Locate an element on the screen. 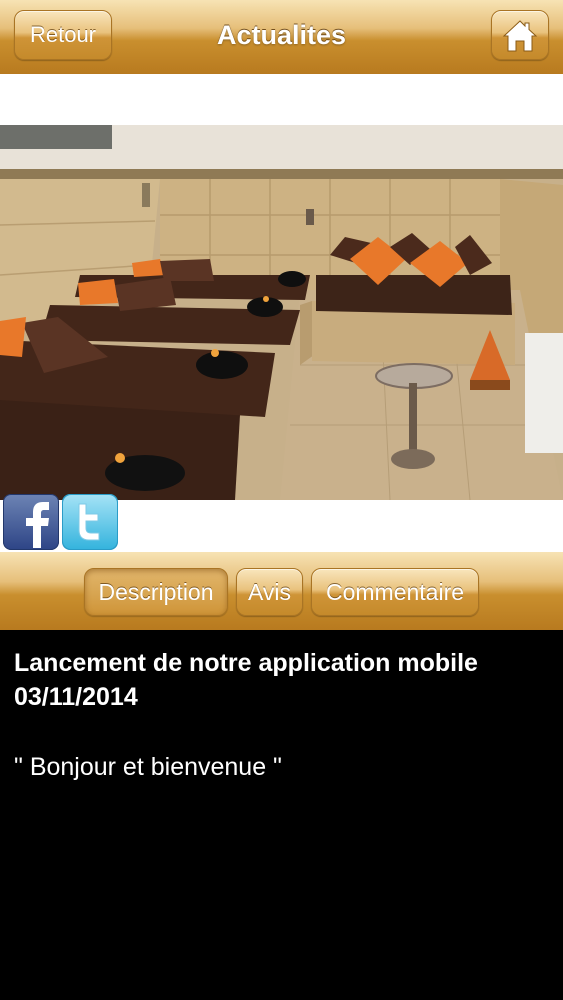  home-icon is located at coordinates (520, 36).